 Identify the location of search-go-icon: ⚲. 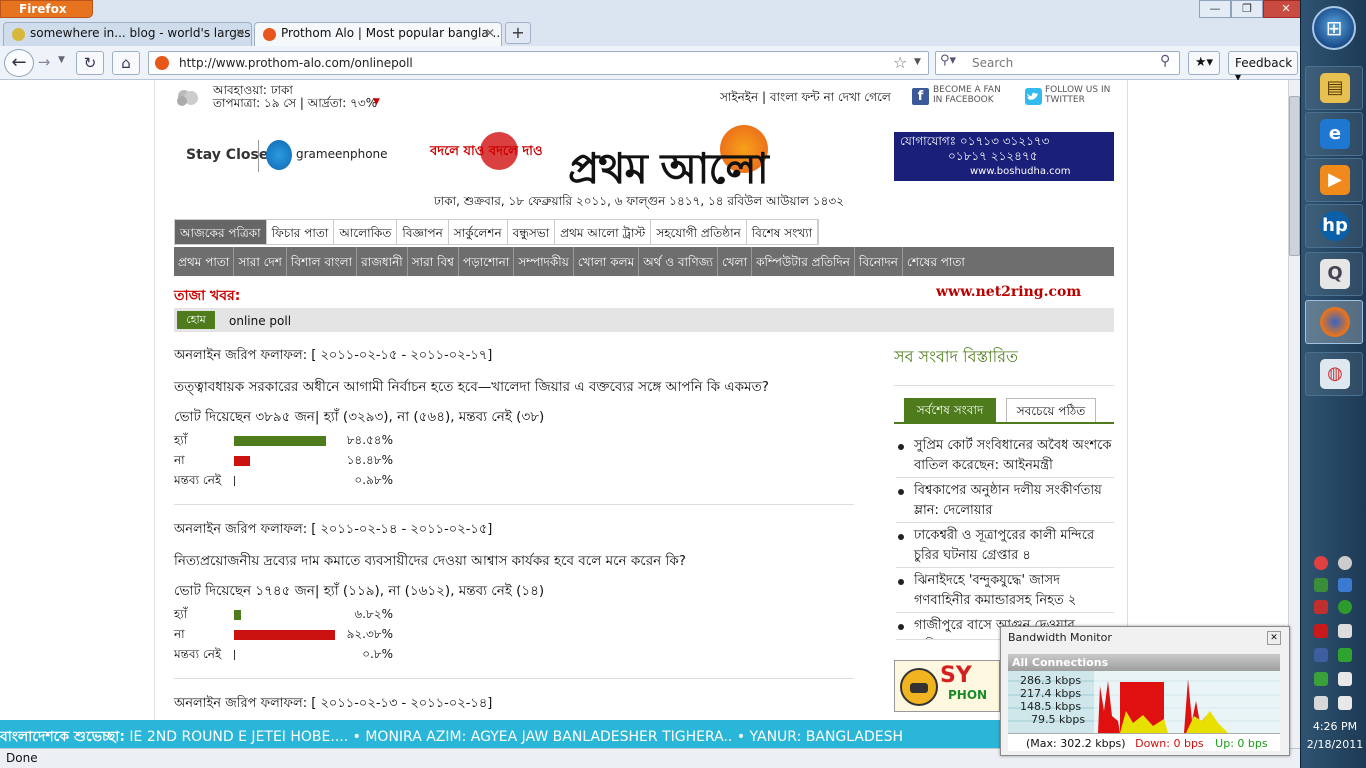
(1165, 61).